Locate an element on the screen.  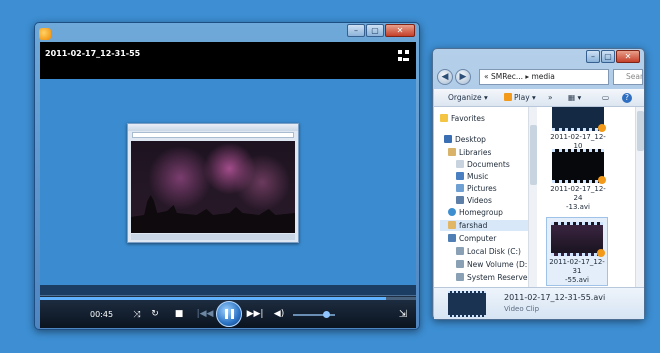
views-icon: ▦ ▾ is located at coordinates (574, 97).